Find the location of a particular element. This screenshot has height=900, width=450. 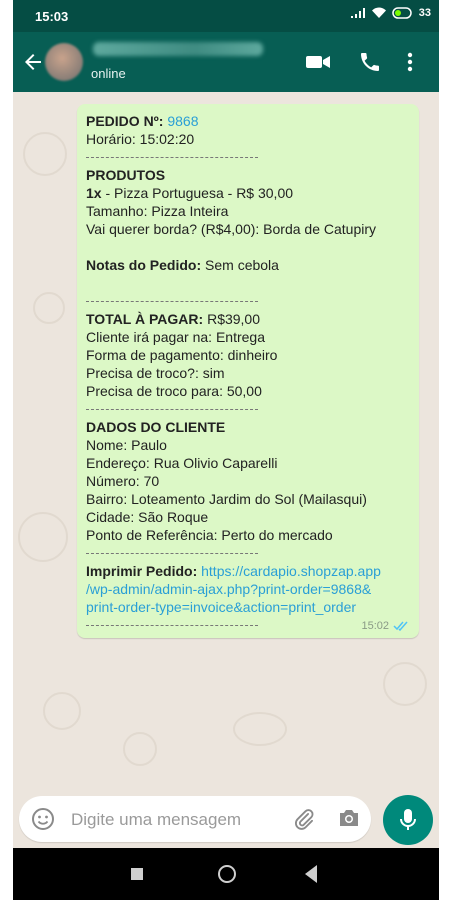

message-meta: 15:02 is located at coordinates (385, 626).